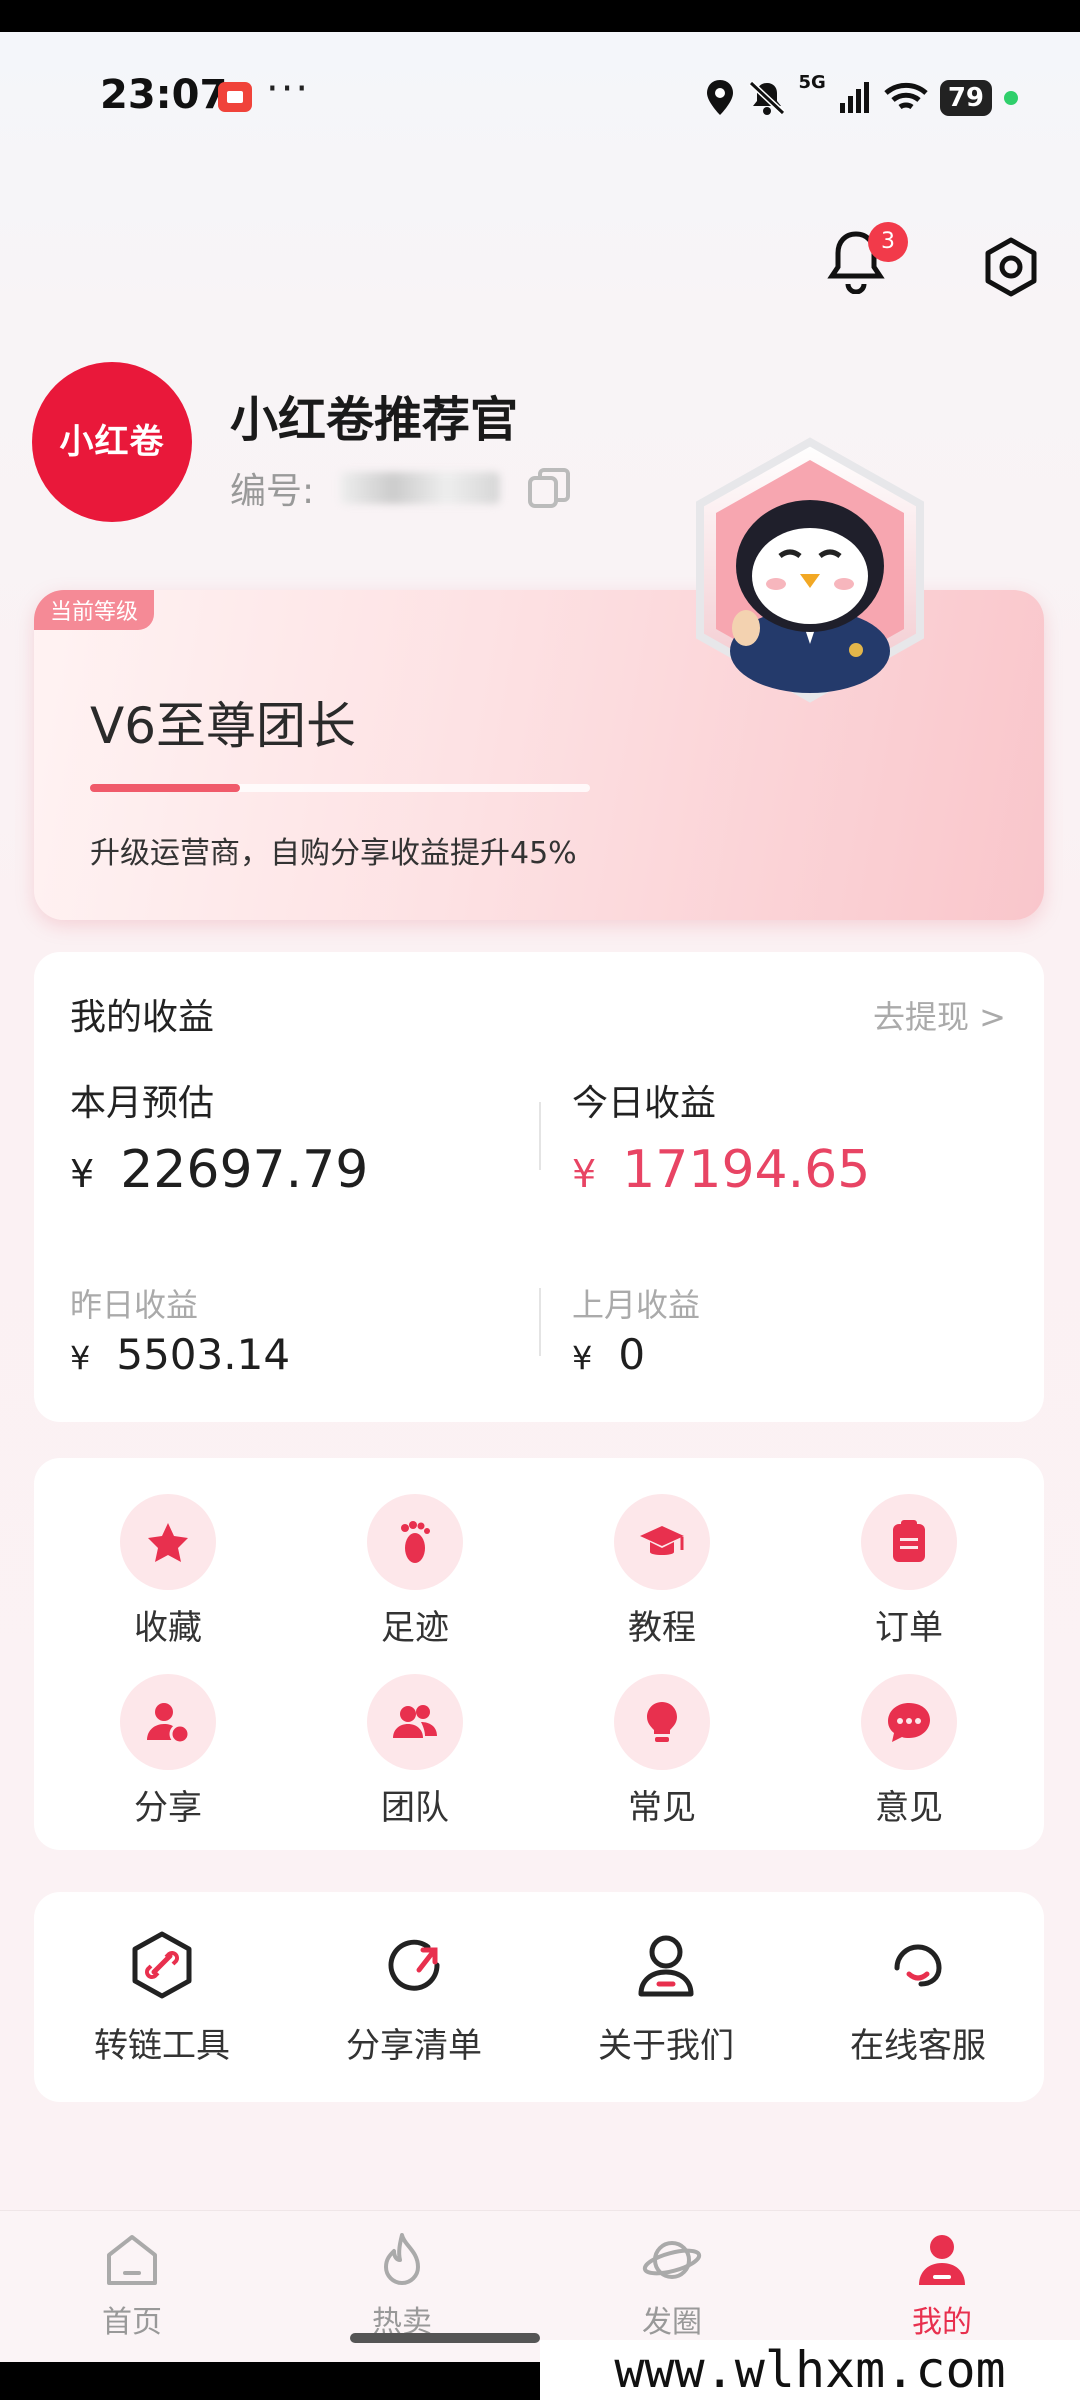 This screenshot has width=1080, height=2400. What do you see at coordinates (909, 1808) in the screenshot?
I see `function-label: 意见` at bounding box center [909, 1808].